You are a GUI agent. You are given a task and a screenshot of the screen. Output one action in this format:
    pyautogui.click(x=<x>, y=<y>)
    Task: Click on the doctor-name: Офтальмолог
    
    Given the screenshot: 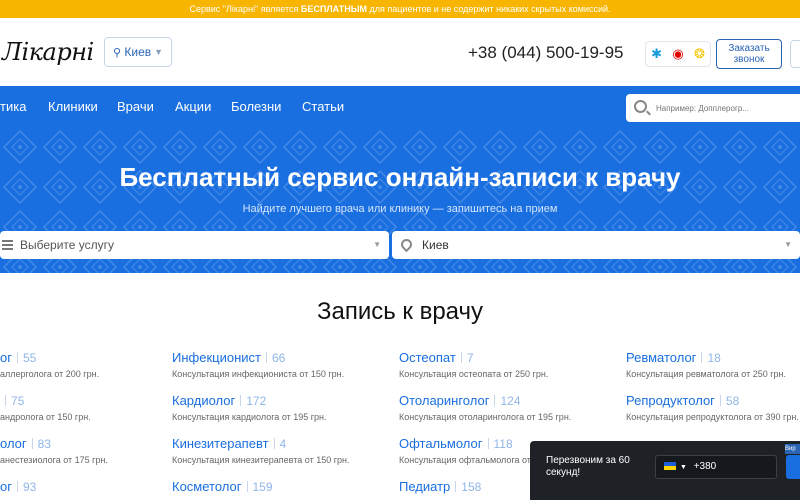 What is the action you would take?
    pyautogui.click(x=441, y=443)
    